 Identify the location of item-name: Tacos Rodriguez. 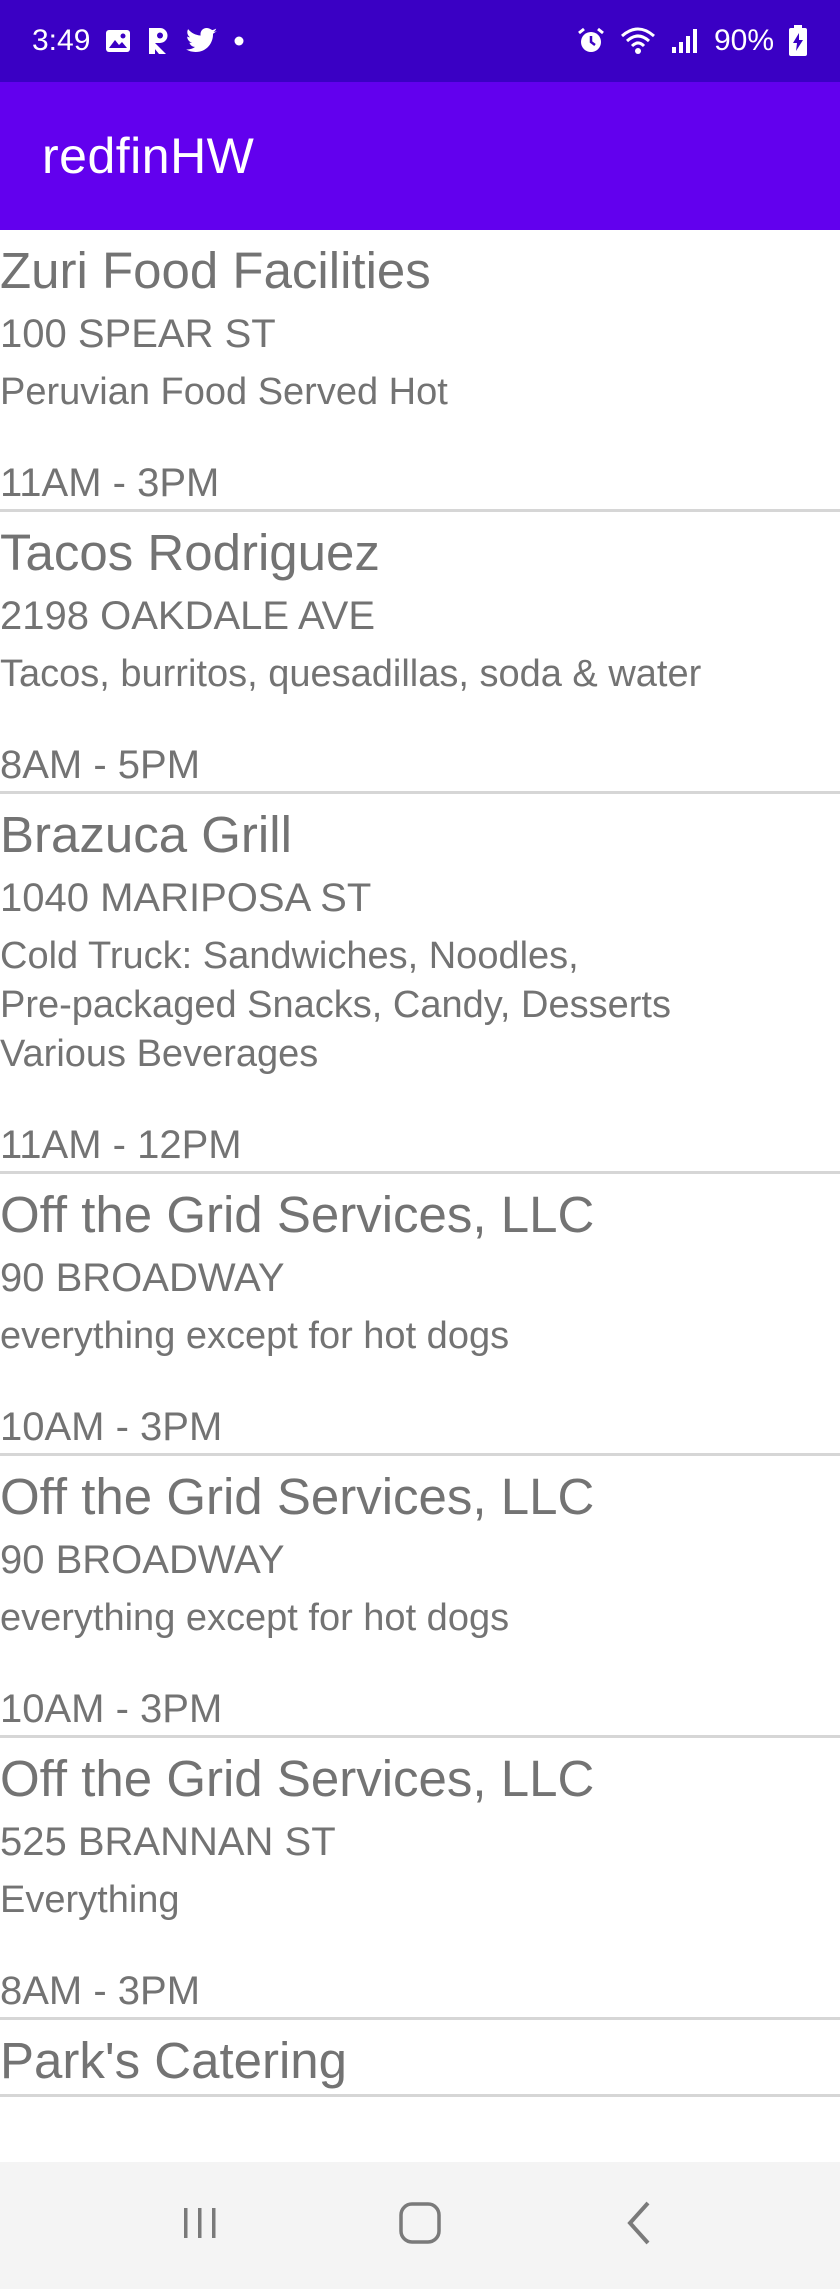
(190, 552).